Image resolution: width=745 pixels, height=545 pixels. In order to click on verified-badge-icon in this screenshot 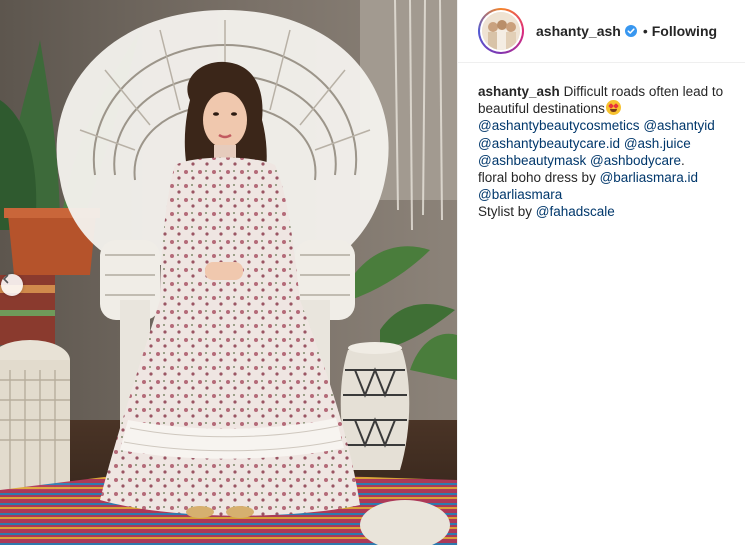, I will do `click(630, 31)`.